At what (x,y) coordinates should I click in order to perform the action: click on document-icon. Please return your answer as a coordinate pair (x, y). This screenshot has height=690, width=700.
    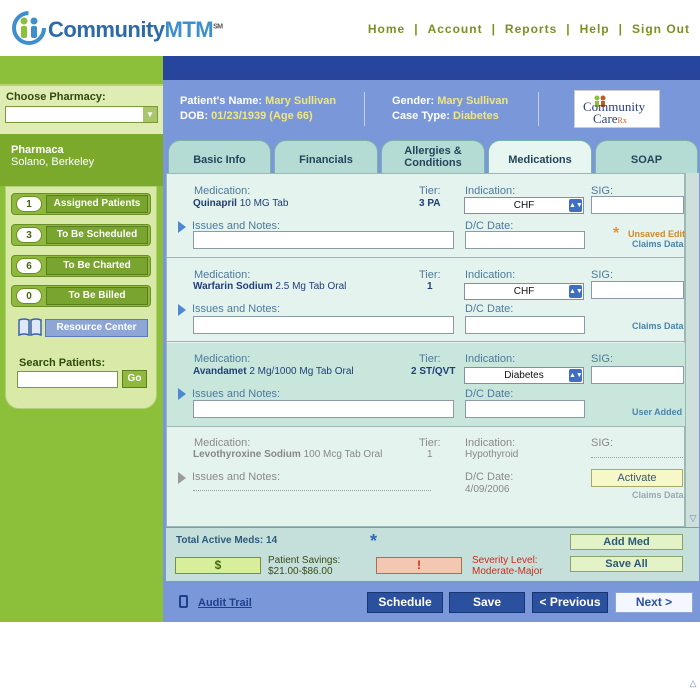
    Looking at the image, I should click on (183, 601).